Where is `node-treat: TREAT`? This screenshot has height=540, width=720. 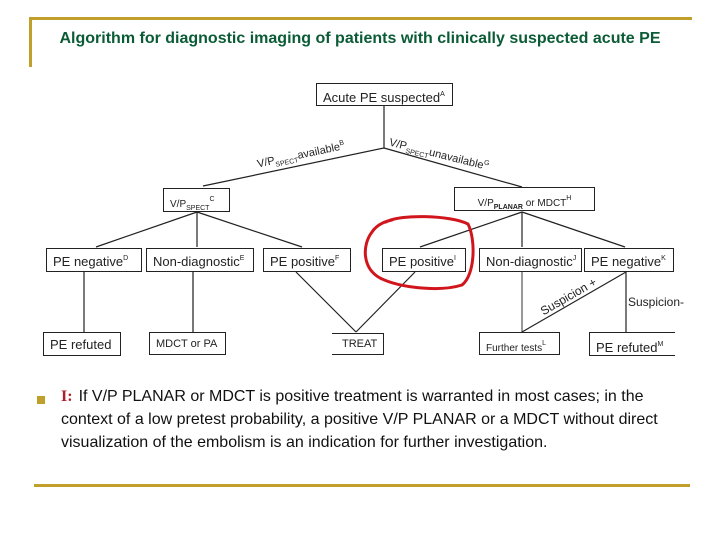 node-treat: TREAT is located at coordinates (358, 344).